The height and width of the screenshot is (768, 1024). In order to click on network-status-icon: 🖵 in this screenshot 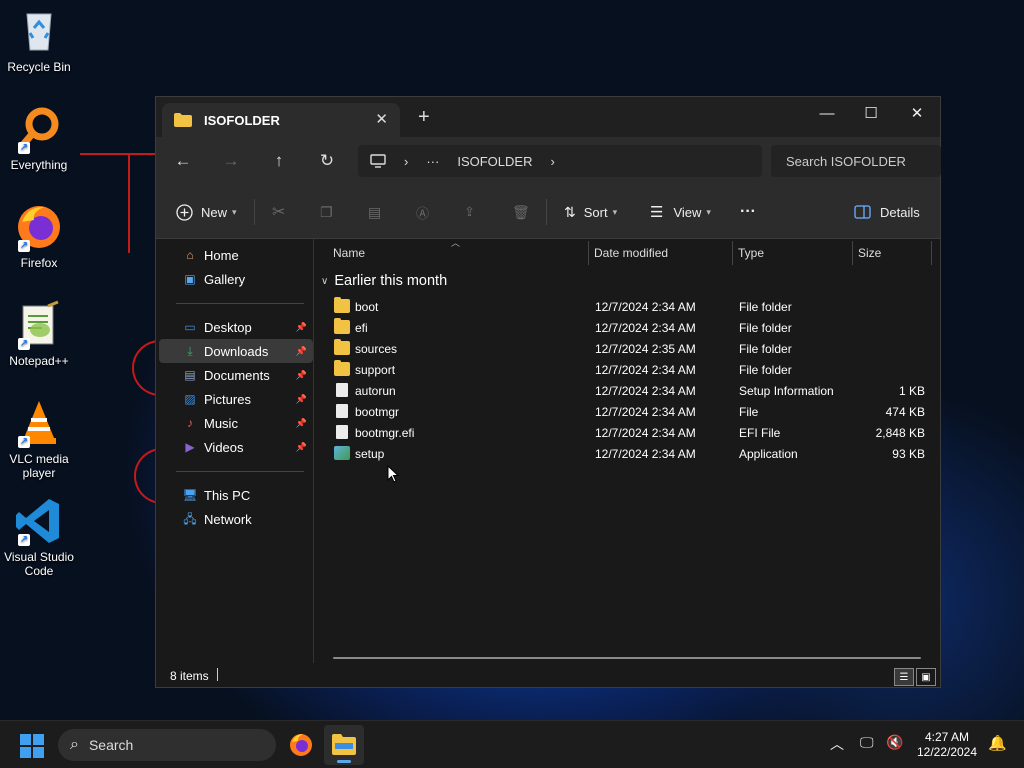, I will do `click(867, 742)`.